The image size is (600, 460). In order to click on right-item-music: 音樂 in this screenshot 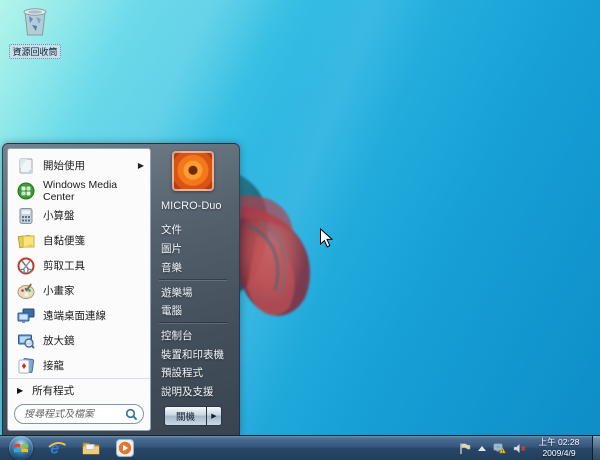, I will do `click(193, 267)`.